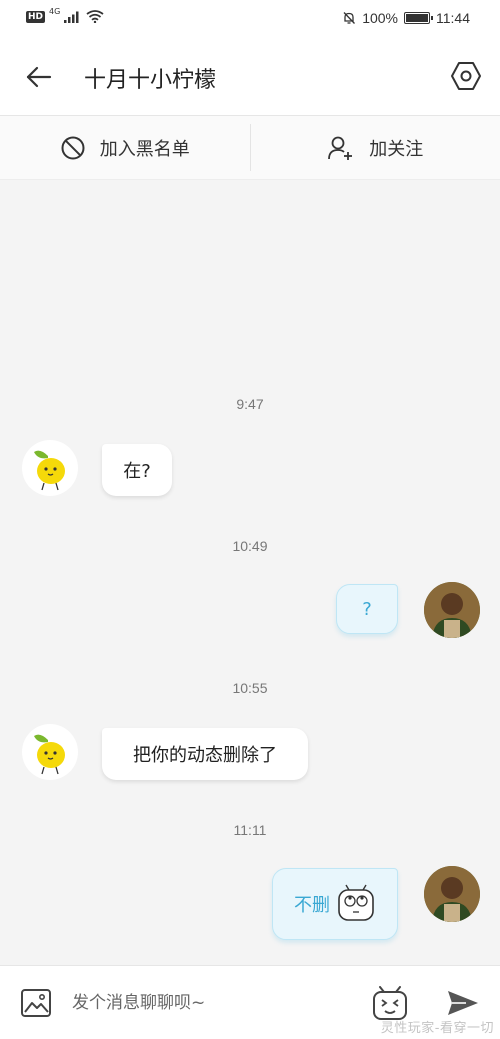 The width and height of the screenshot is (500, 1039). I want to click on page-title: 十月十小柠檬, so click(150, 80).